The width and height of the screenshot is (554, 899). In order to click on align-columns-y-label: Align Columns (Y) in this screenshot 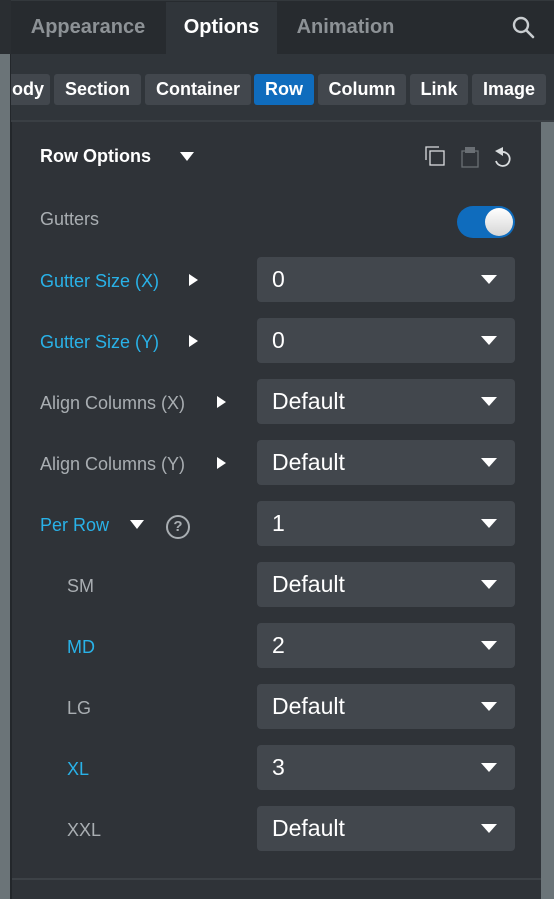, I will do `click(113, 464)`.